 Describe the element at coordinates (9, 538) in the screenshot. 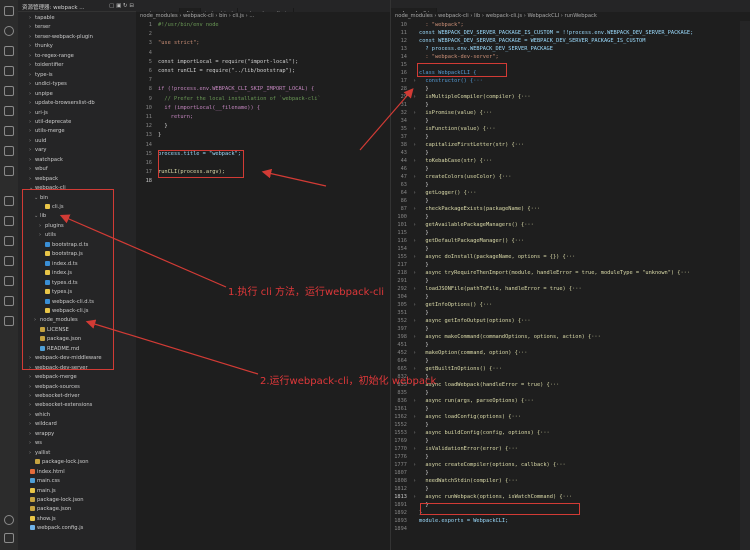

I see `manage-gear-icon` at that location.